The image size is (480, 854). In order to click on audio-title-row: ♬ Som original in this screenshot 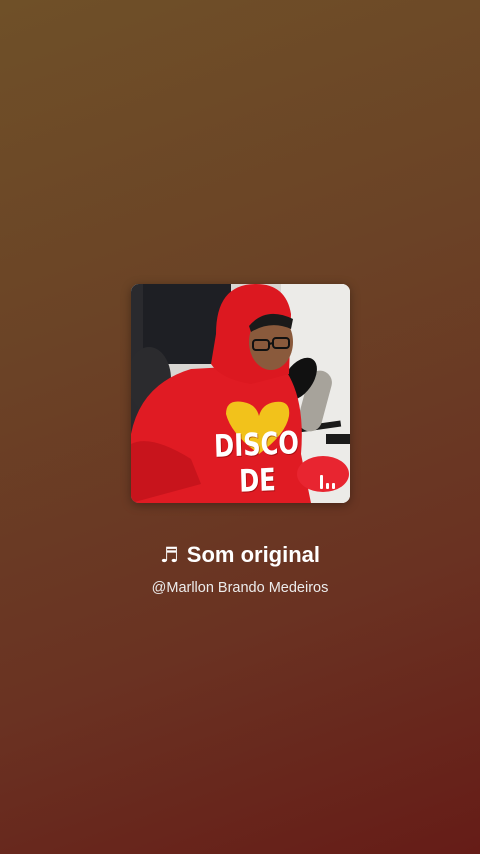, I will do `click(240, 555)`.